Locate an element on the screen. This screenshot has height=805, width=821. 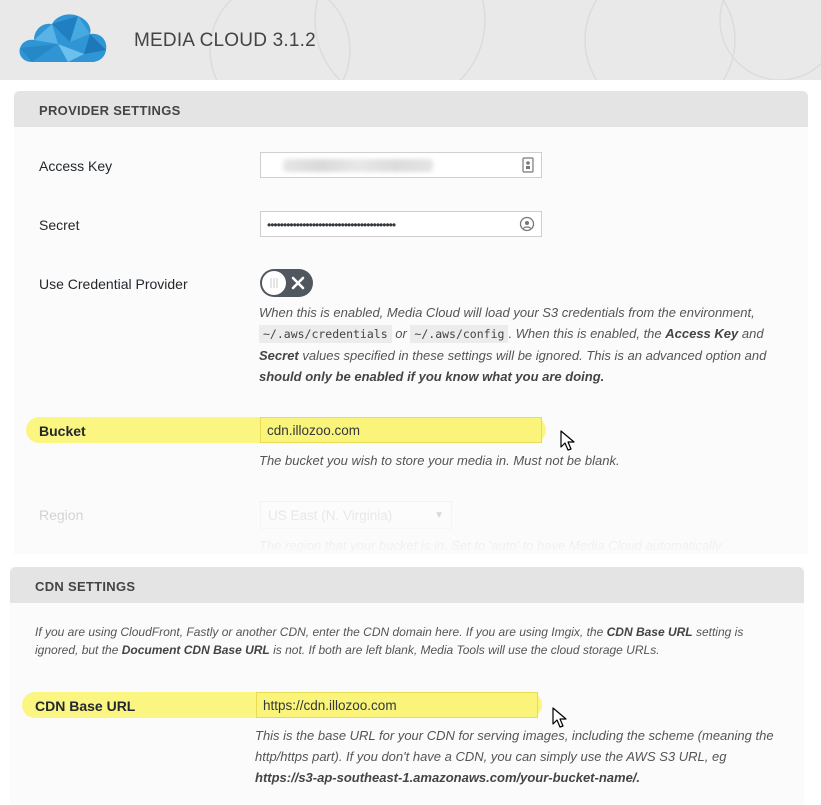
access-key-input is located at coordinates (401, 165).